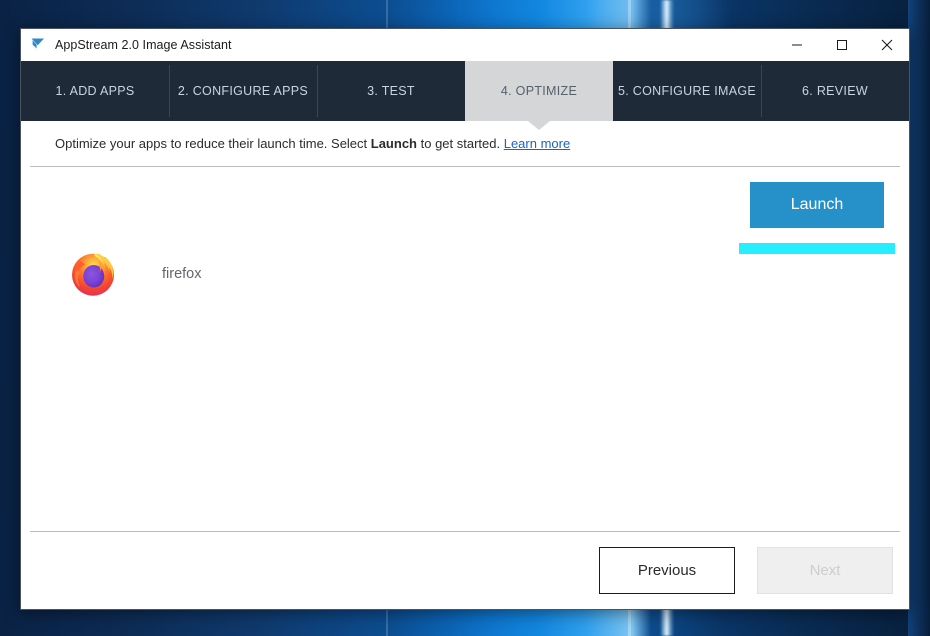  I want to click on tab-label: 5. CONFIGURE IMAGE, so click(687, 91).